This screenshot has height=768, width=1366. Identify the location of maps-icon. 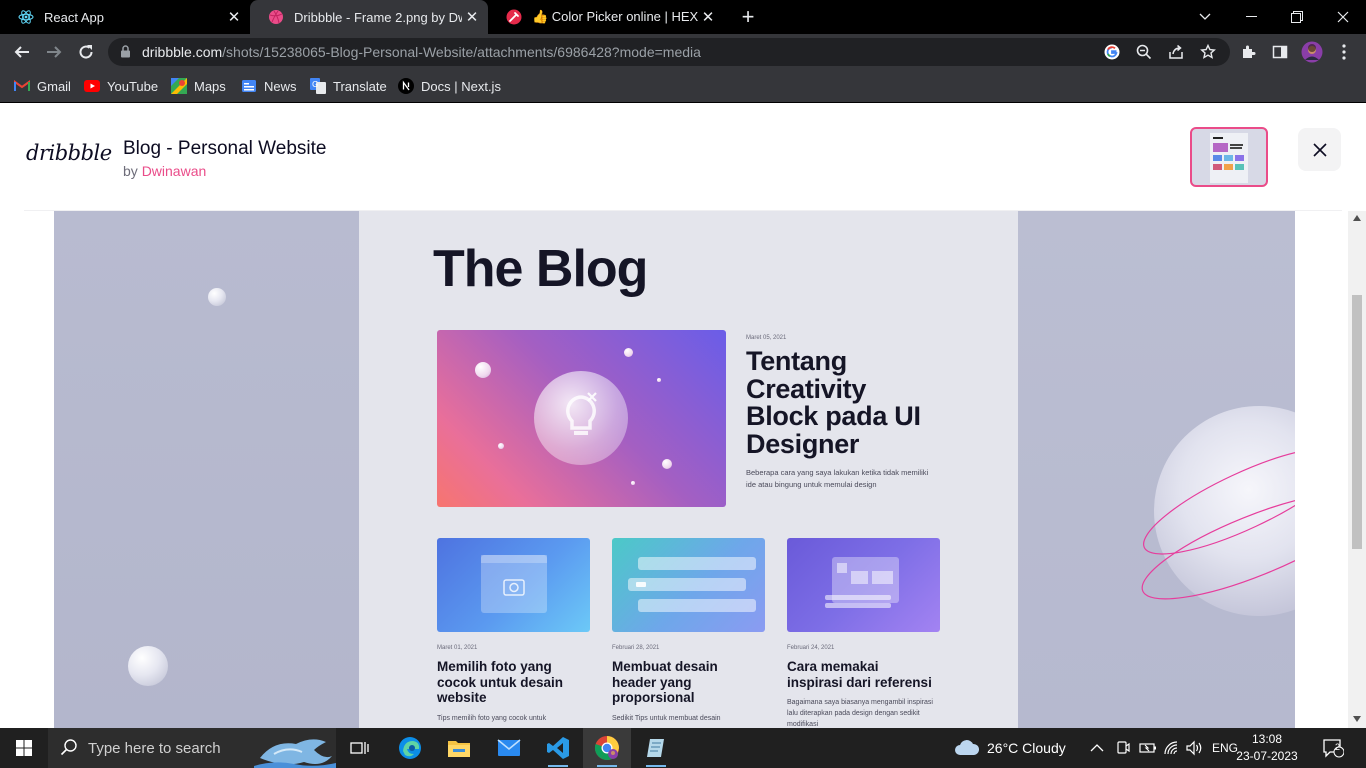
(179, 86).